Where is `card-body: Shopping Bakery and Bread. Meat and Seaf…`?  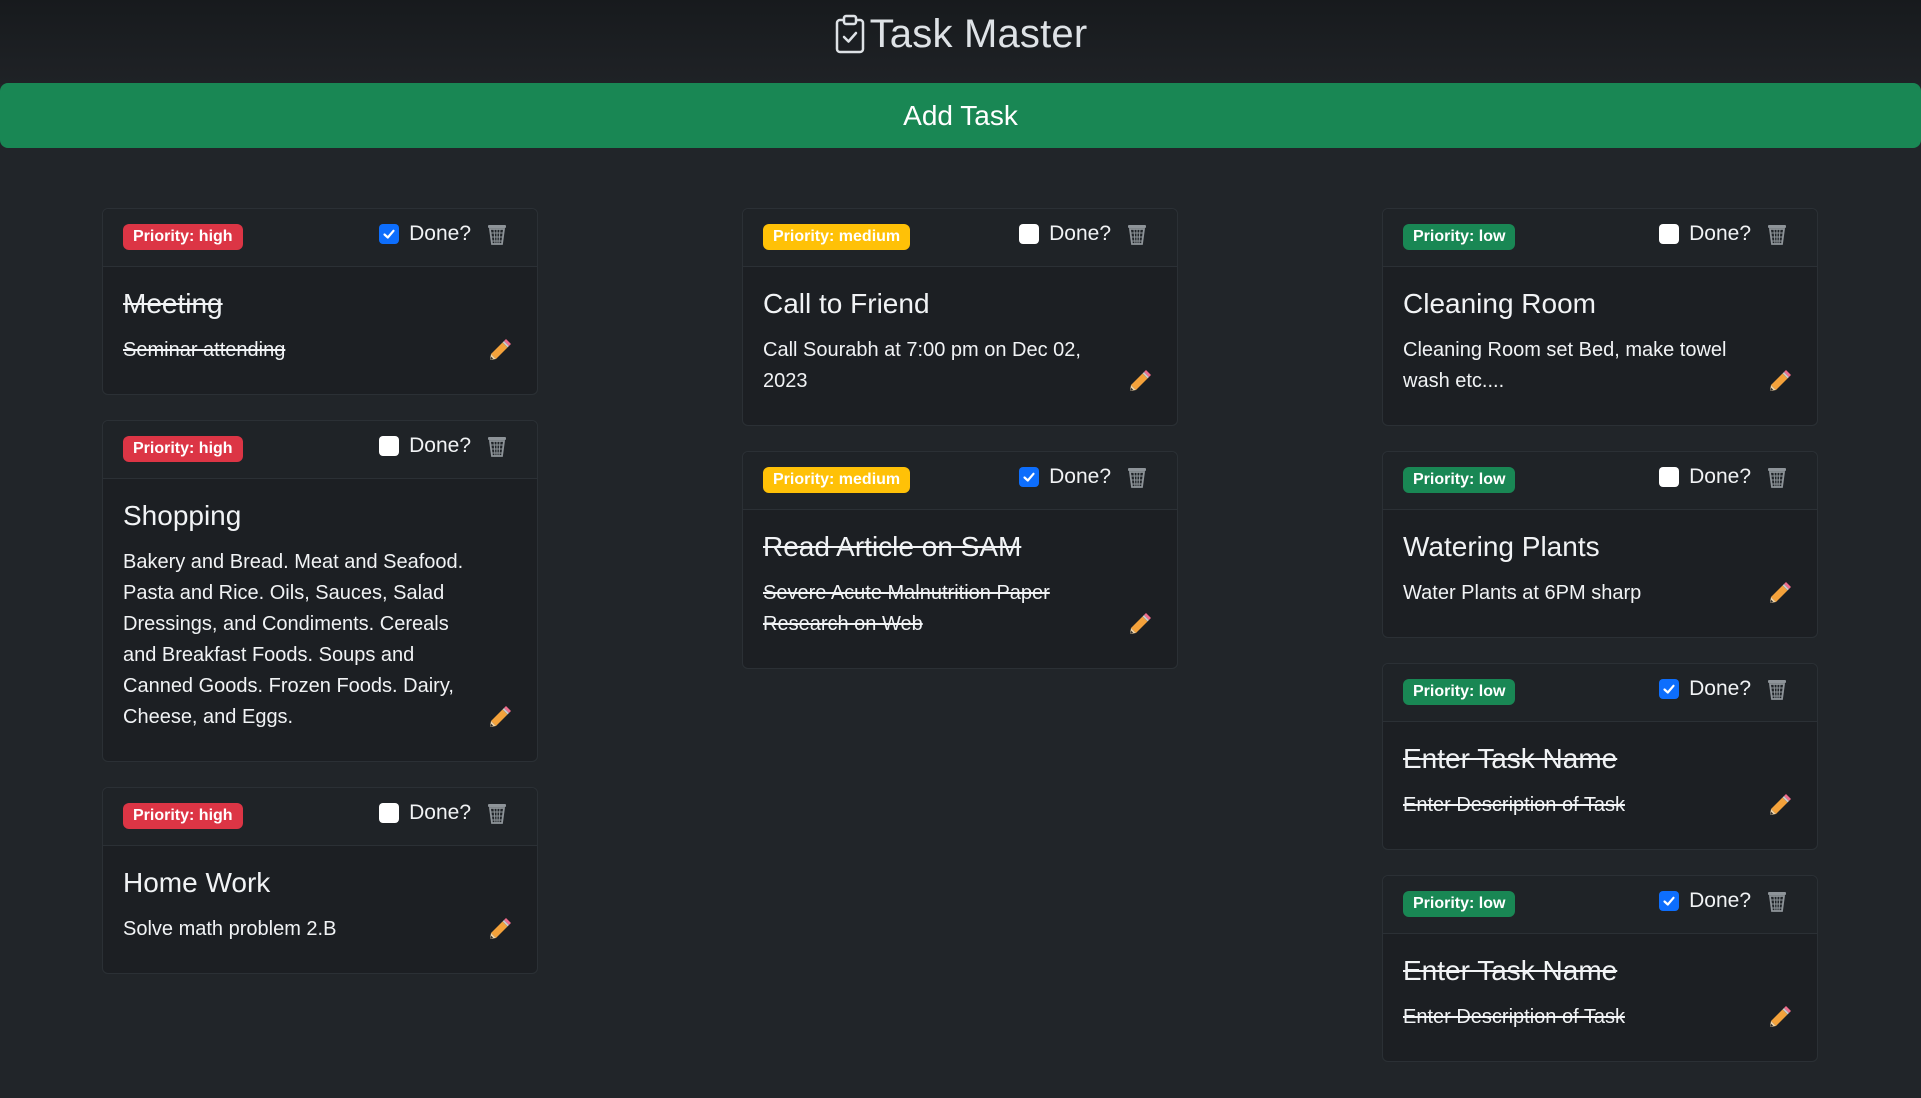 card-body: Shopping Bakery and Bread. Meat and Seaf… is located at coordinates (320, 620).